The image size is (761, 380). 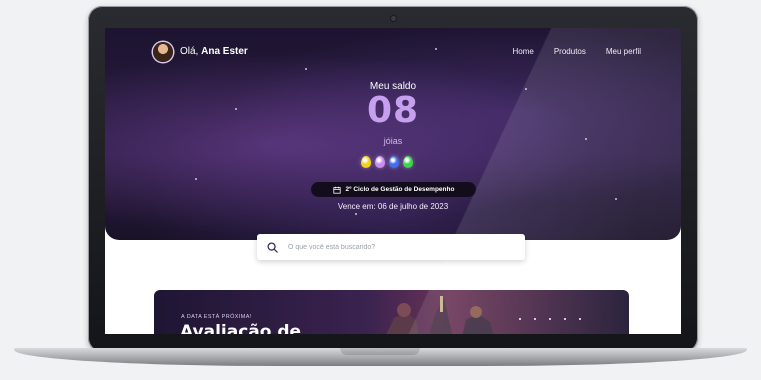 I want to click on greeting: Olá, Ana Ester, so click(x=214, y=51).